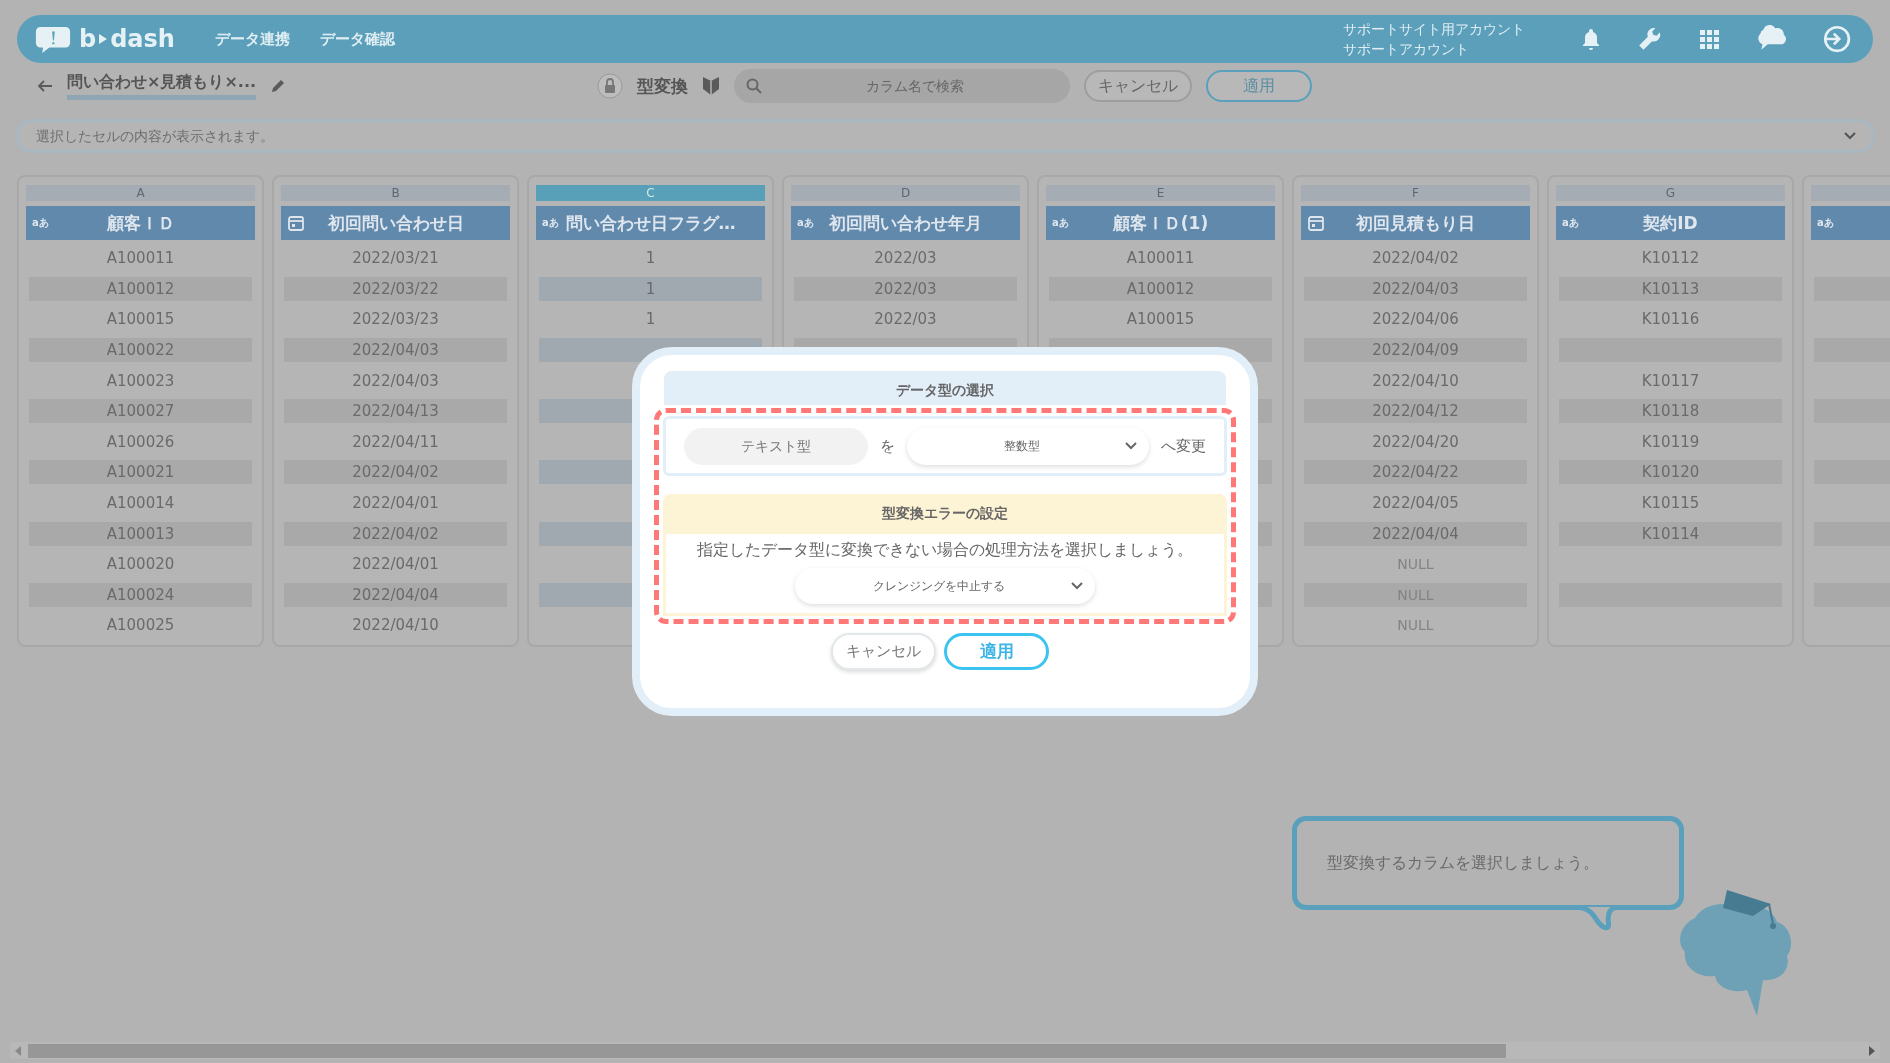  What do you see at coordinates (1415, 411) in the screenshot?
I see `table-cell: 2022/04/12` at bounding box center [1415, 411].